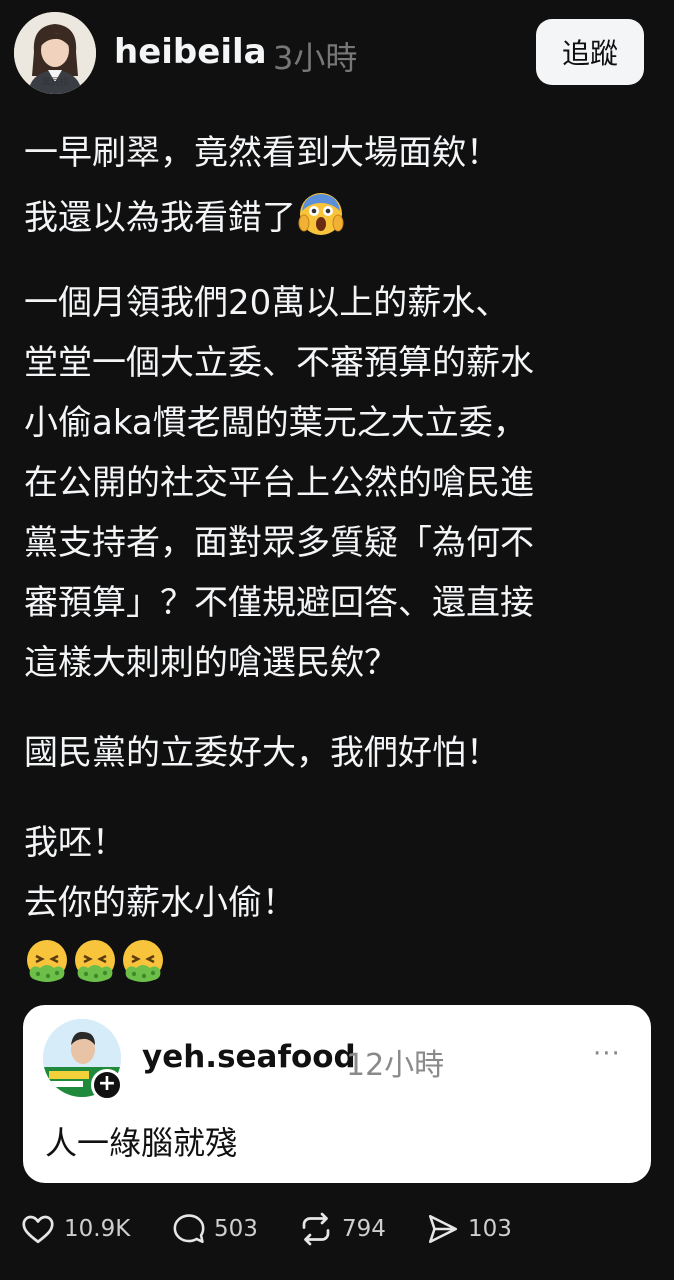 The image size is (674, 1280). What do you see at coordinates (262, 753) in the screenshot?
I see `post-line: 國民黨的立委好大，我們好怕！` at bounding box center [262, 753].